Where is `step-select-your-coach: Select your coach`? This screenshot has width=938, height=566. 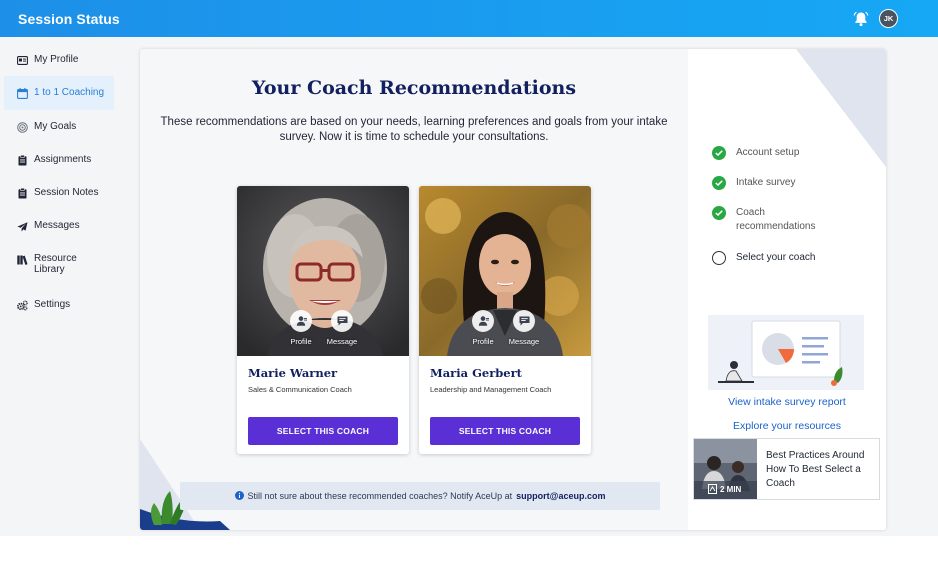
step-select-your-coach: Select your coach is located at coordinates (764, 258).